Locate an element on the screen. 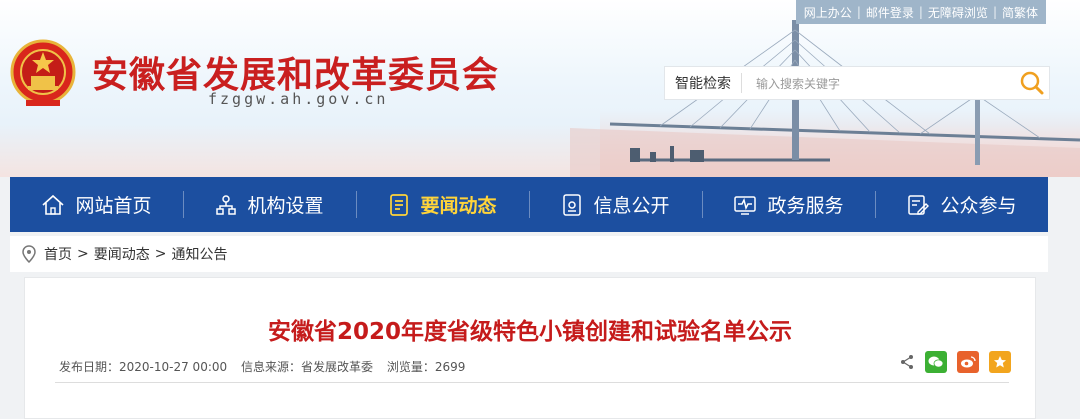 The image size is (1080, 419). nav-label: 政务服务 is located at coordinates (805, 206).